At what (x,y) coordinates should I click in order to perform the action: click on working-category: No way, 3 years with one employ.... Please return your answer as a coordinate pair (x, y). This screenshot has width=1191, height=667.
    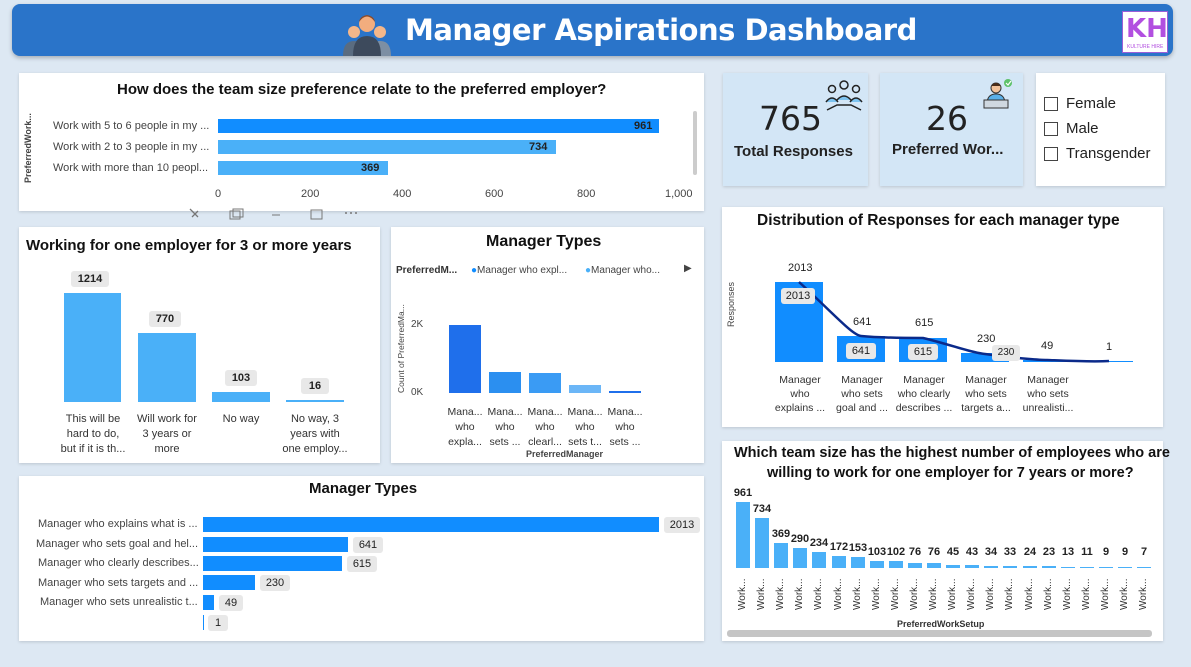
    Looking at the image, I should click on (315, 434).